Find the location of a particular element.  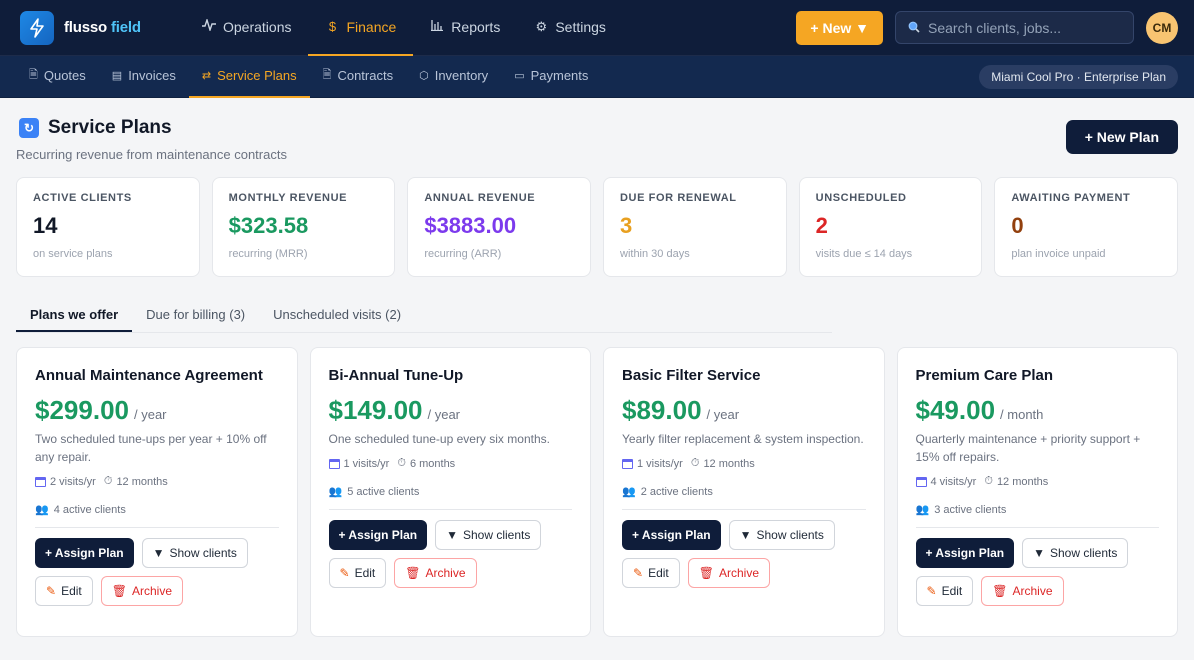

kpi-label: AWAITING PAYMENT is located at coordinates (1071, 198).